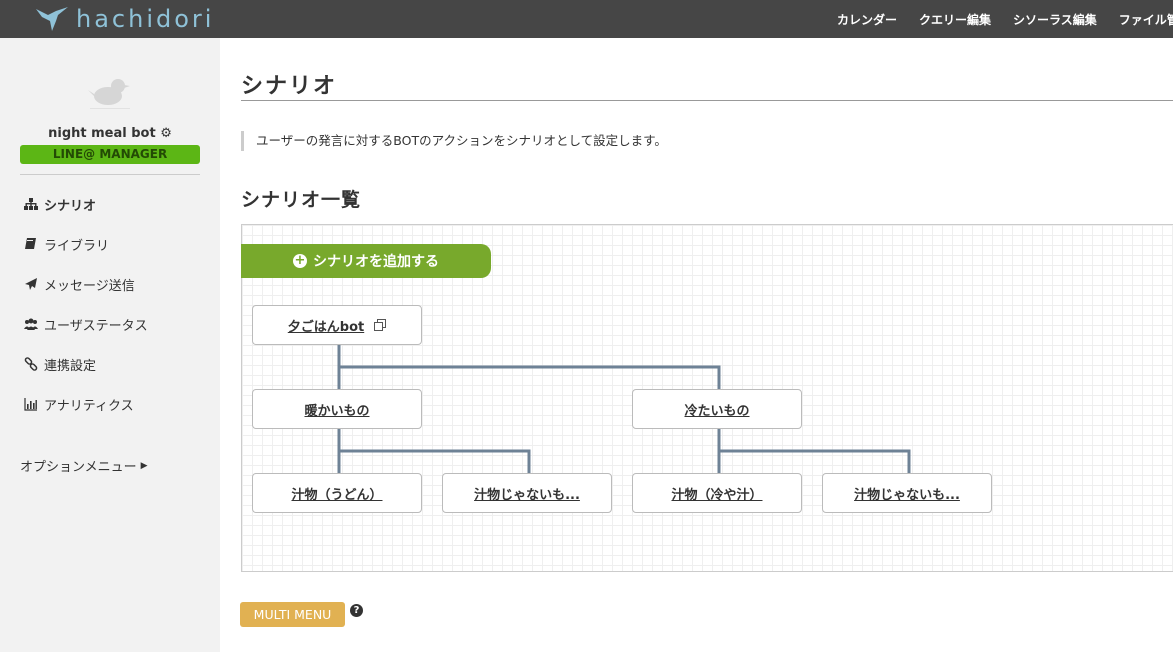 The width and height of the screenshot is (1173, 652). I want to click on scenario-node-label: 汁物（うどん）, so click(337, 495).